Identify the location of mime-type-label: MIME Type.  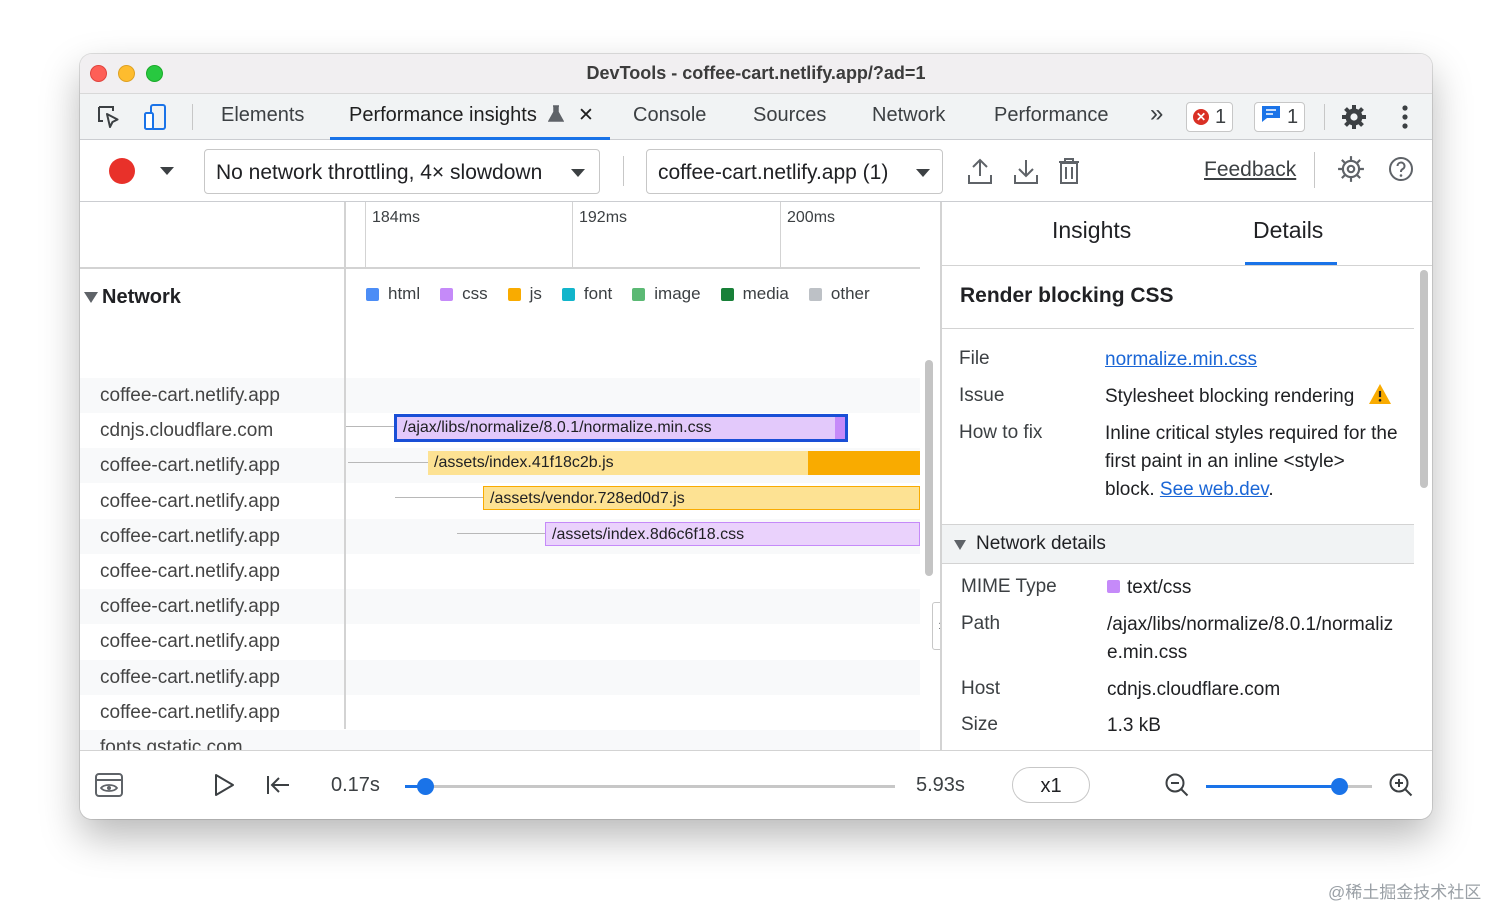
(1009, 586).